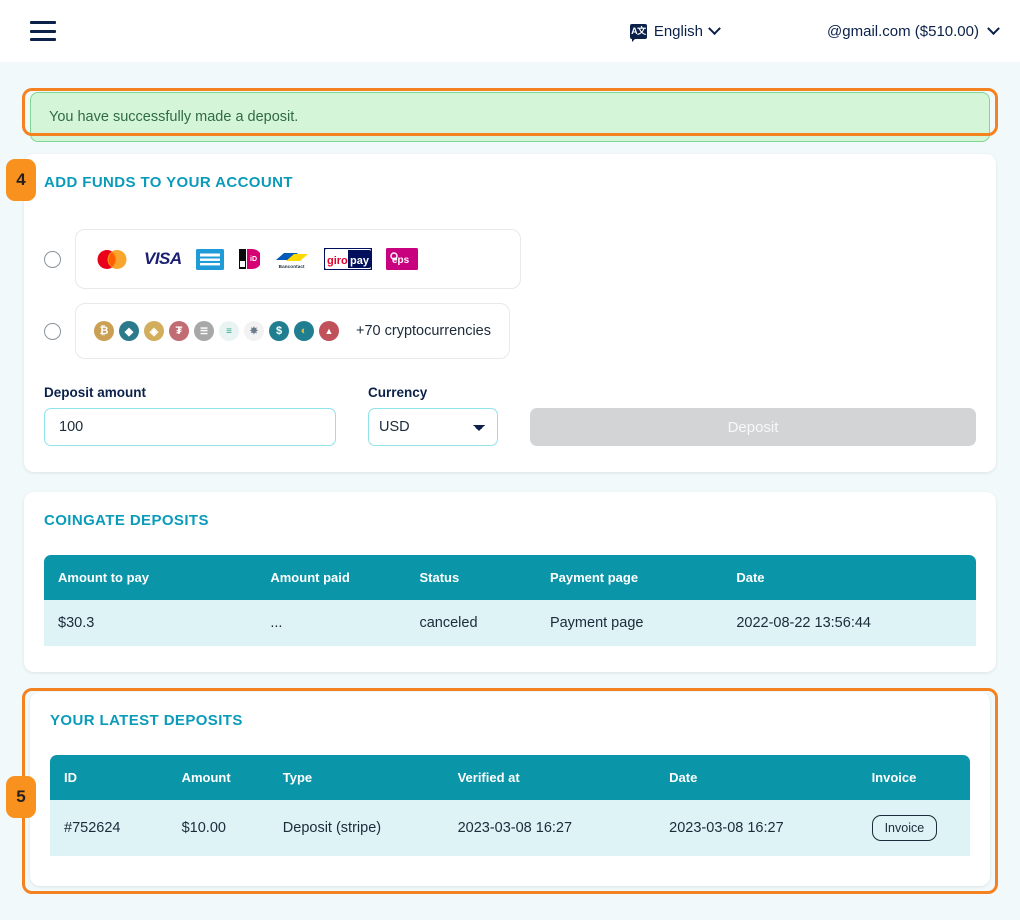 Image resolution: width=1020 pixels, height=920 pixels. What do you see at coordinates (163, 258) in the screenshot?
I see `visa-logo: VISA` at bounding box center [163, 258].